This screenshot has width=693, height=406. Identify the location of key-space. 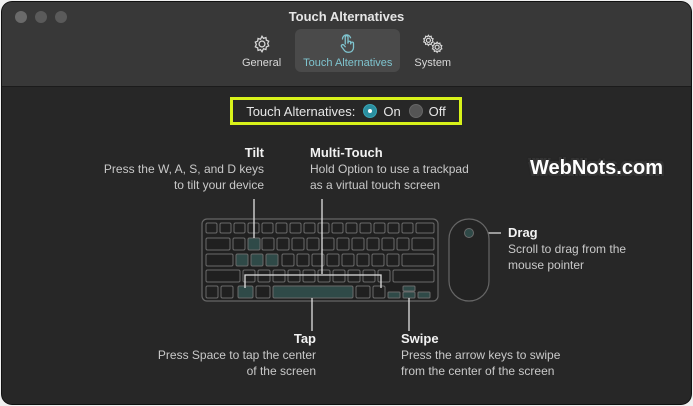
(313, 292).